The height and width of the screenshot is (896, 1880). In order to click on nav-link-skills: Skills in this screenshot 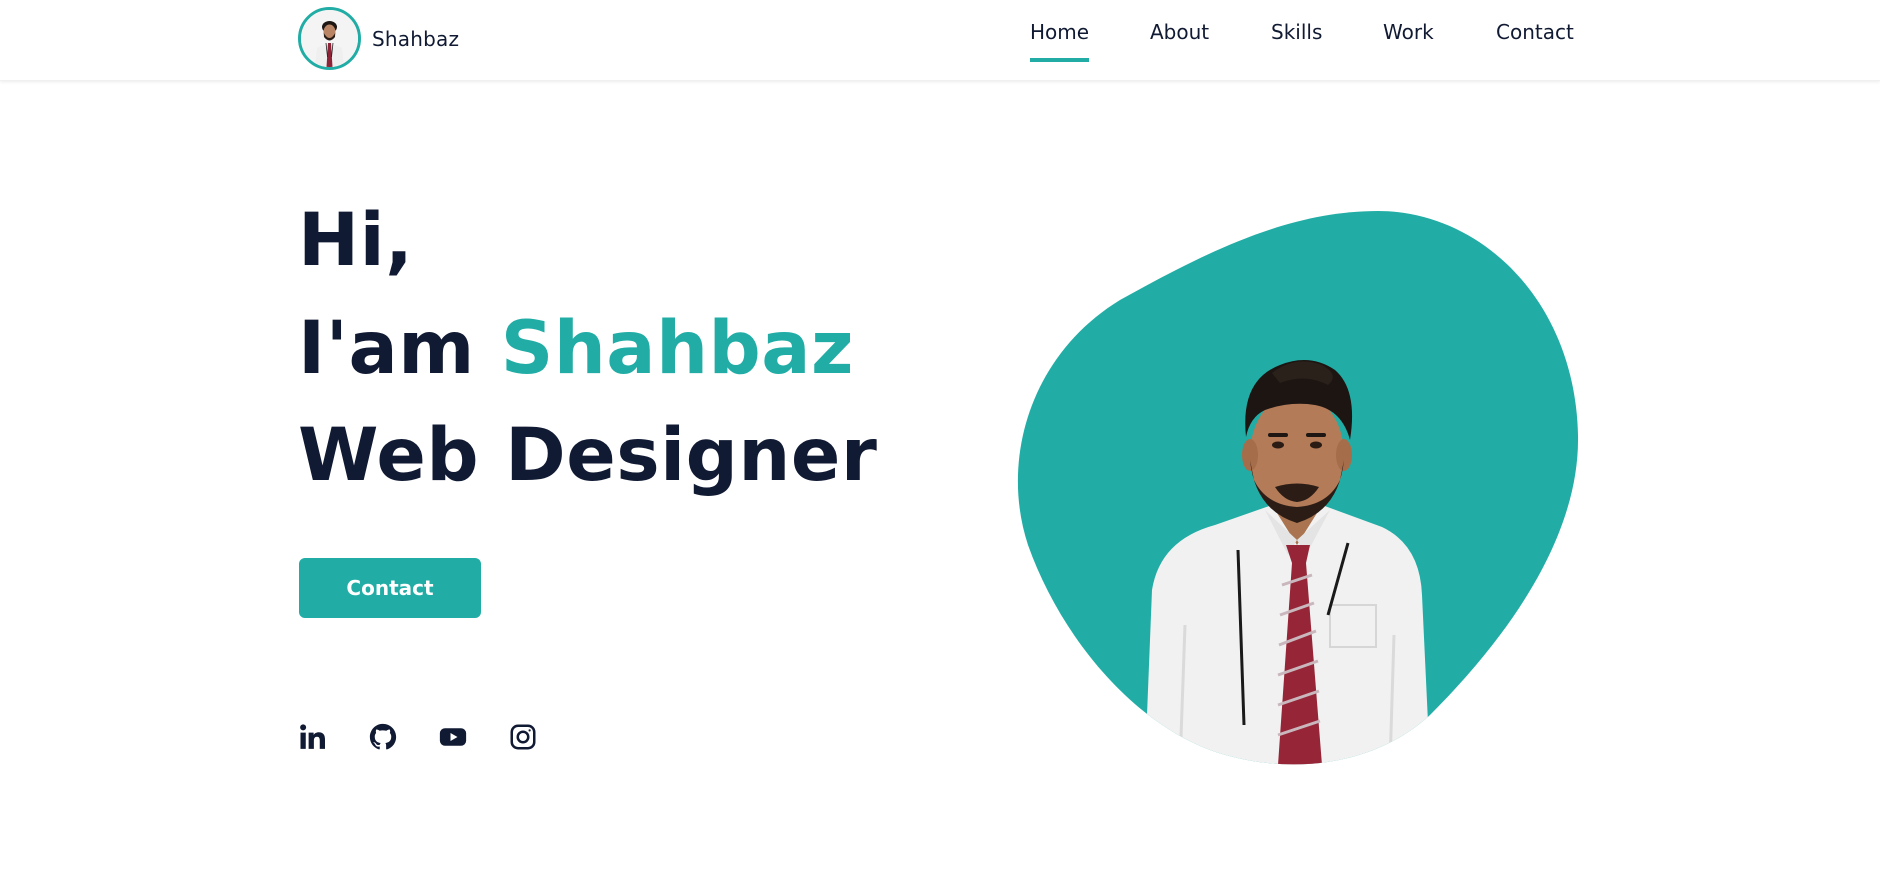, I will do `click(1296, 32)`.